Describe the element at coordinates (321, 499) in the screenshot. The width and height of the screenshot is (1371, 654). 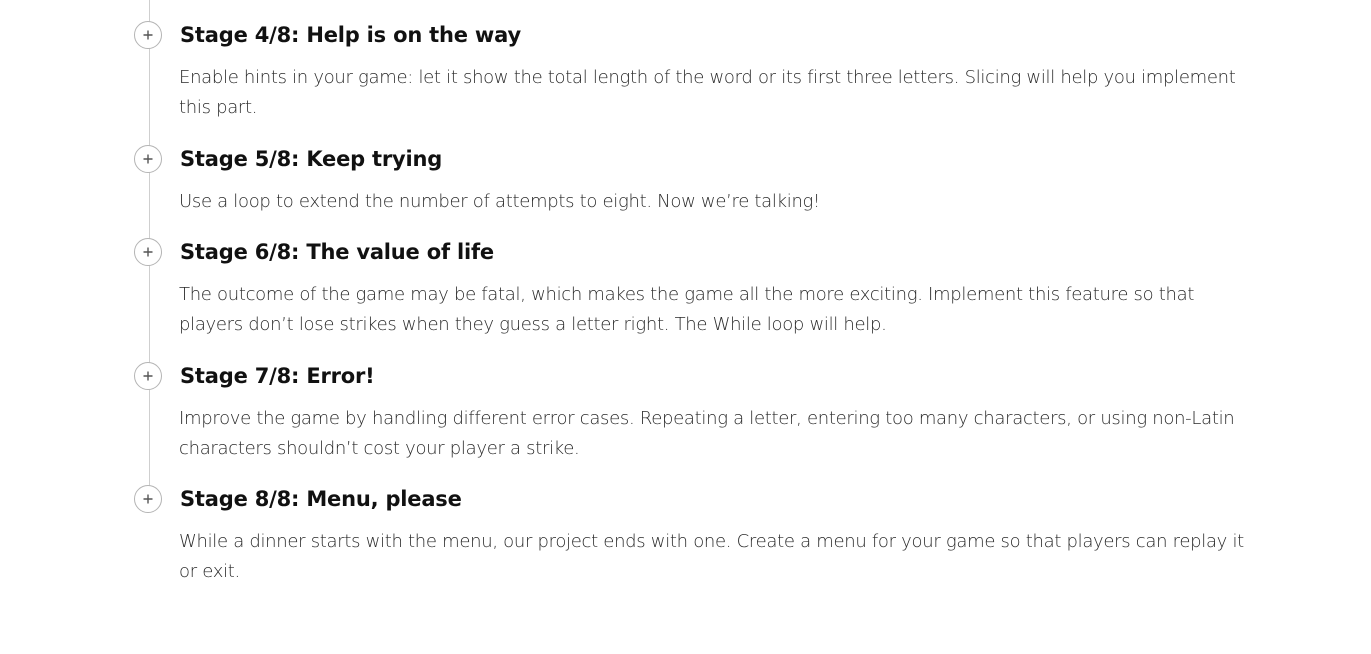
I see `stage-title: Stage 8/8: Menu, please` at that location.